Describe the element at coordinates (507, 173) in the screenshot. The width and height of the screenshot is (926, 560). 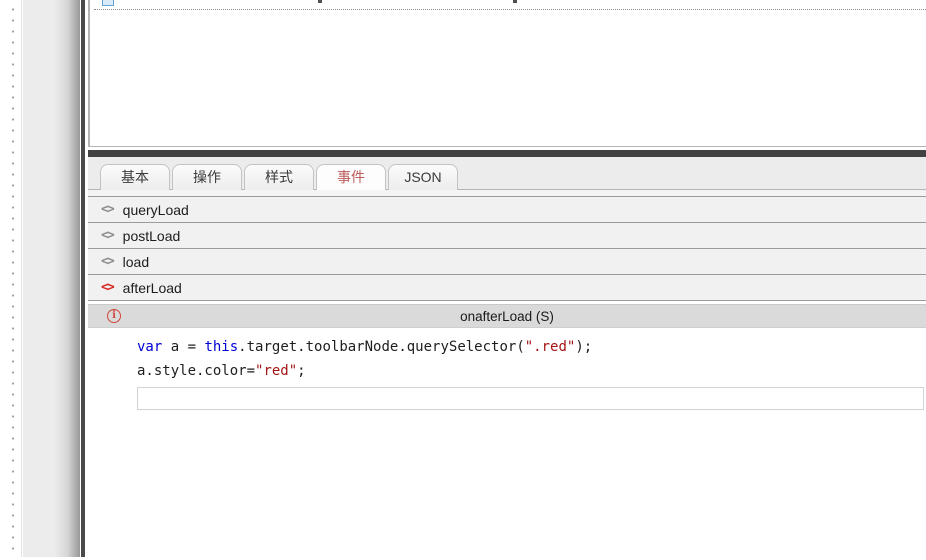
I see `property-tab-strip: 基本 操作 样式 事件 JSON` at that location.